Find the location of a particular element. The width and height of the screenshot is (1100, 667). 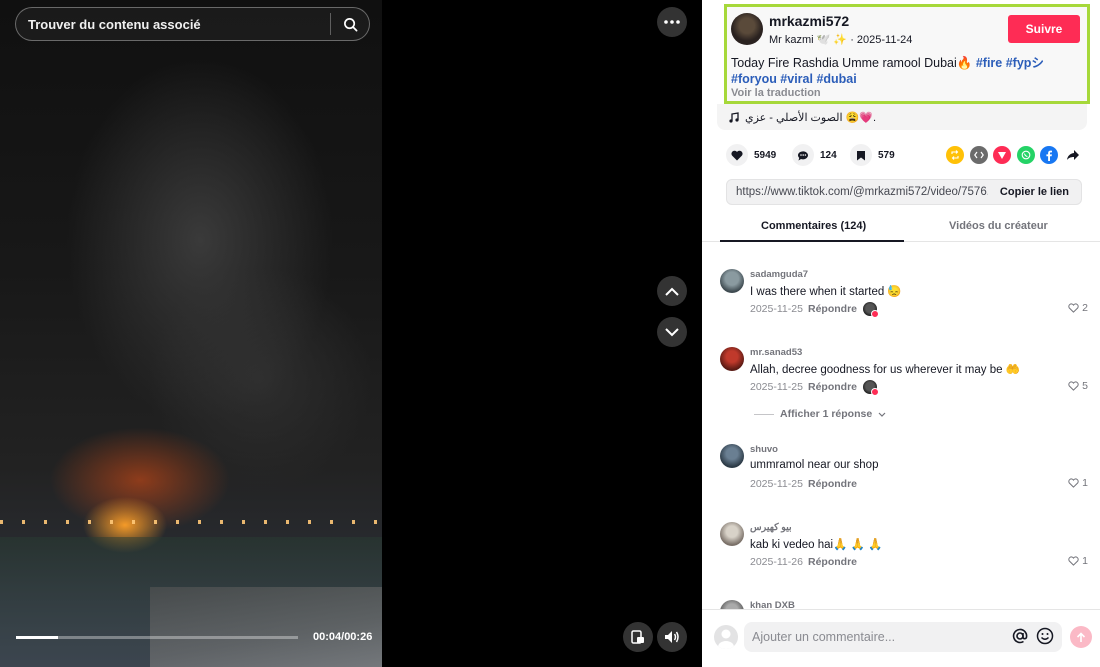

creator-nickname: Mr kazmi 🕊️ ✨ is located at coordinates (808, 40).